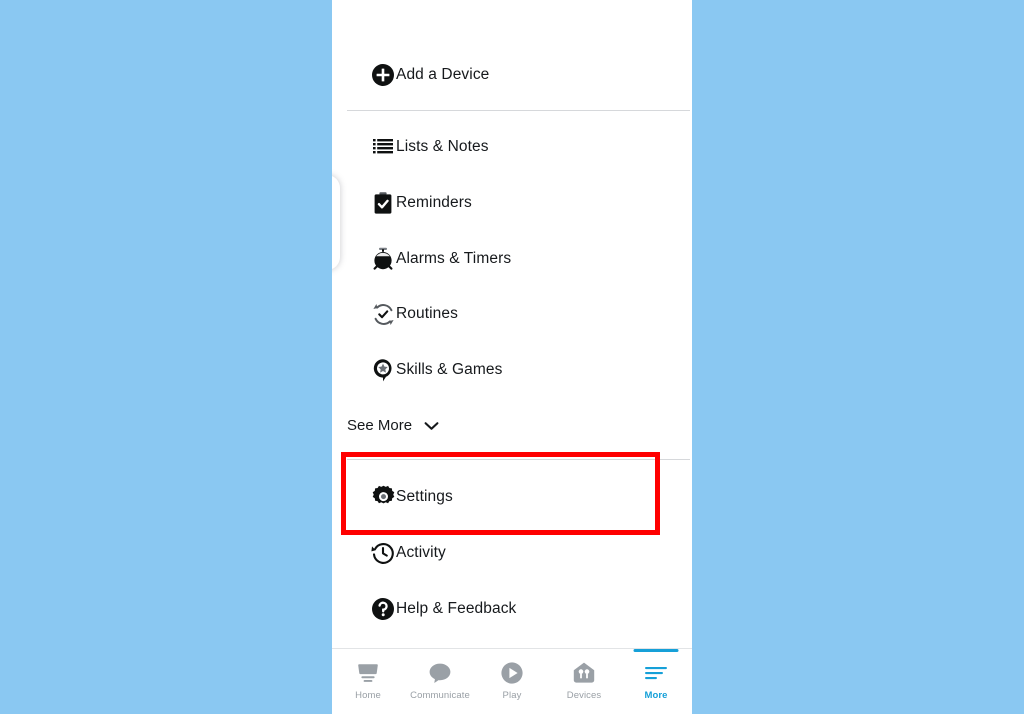  I want to click on nav-item-communicate: Communicate, so click(440, 681).